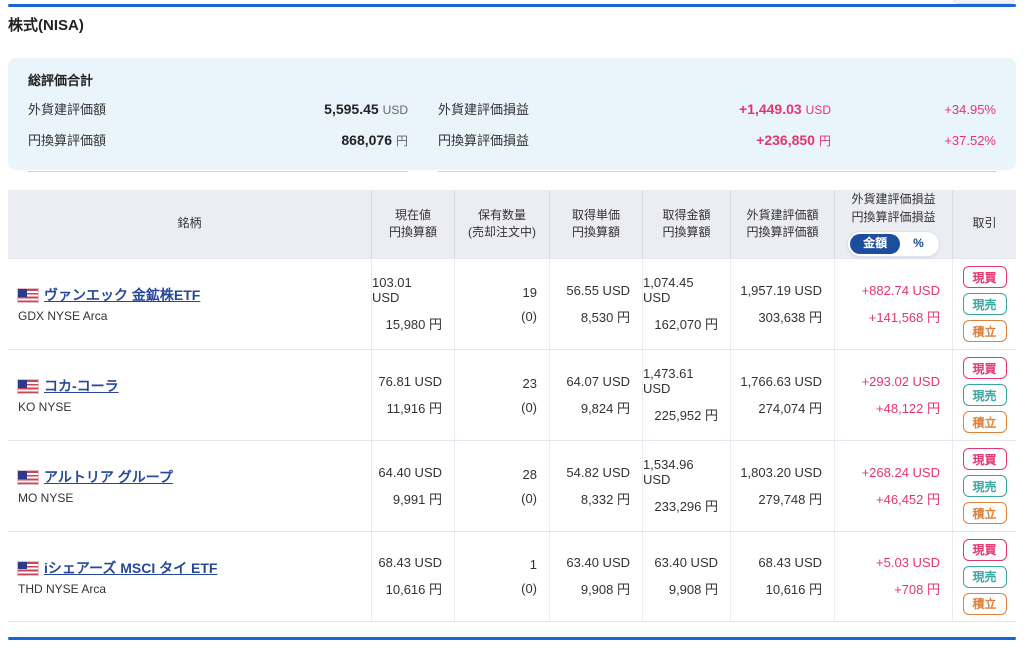 Image resolution: width=1024 pixels, height=648 pixels. What do you see at coordinates (894, 395) in the screenshot?
I see `gainloss-cell: +293.02 USD +48,122 円` at bounding box center [894, 395].